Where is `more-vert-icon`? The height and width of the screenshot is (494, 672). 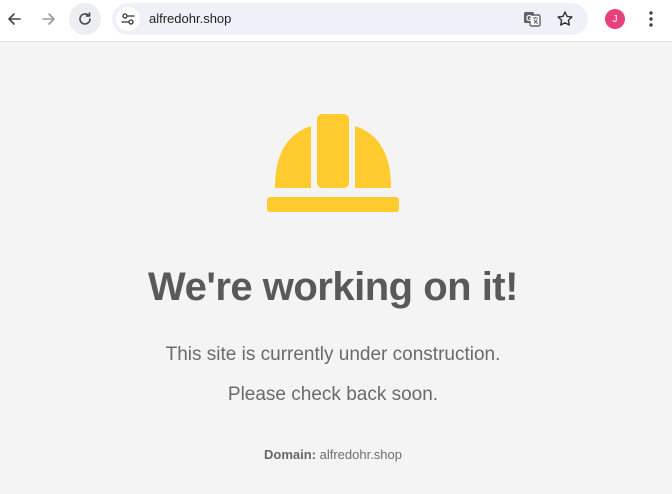 more-vert-icon is located at coordinates (651, 19).